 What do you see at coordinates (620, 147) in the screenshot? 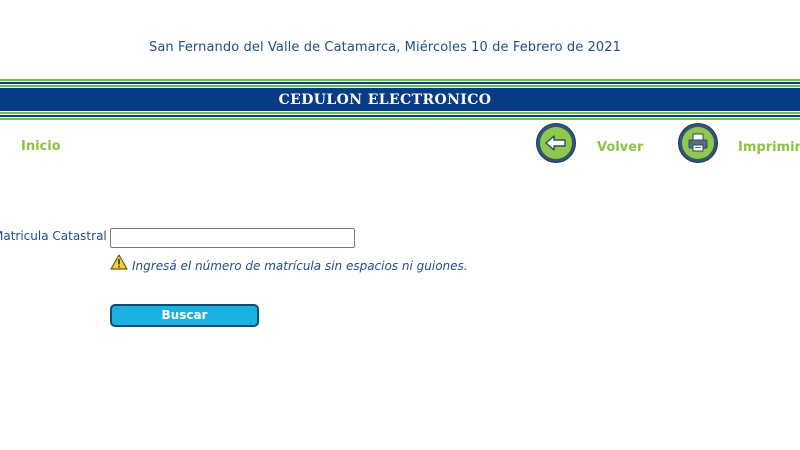
I see `volver-link: Volver` at bounding box center [620, 147].